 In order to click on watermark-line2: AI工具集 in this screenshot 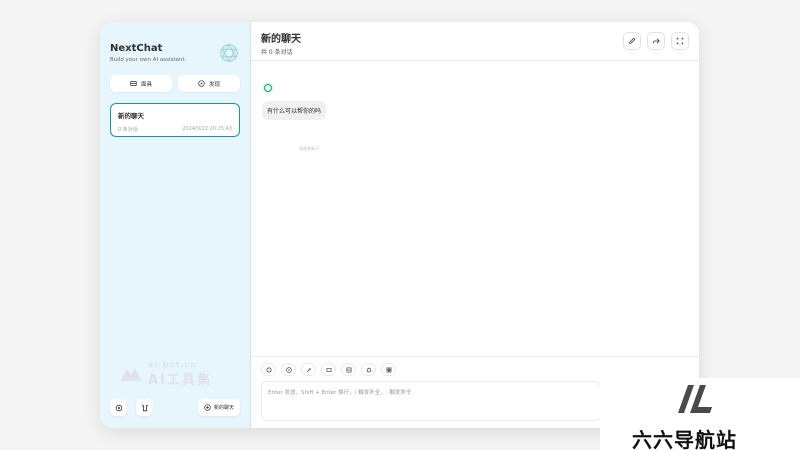, I will do `click(180, 380)`.